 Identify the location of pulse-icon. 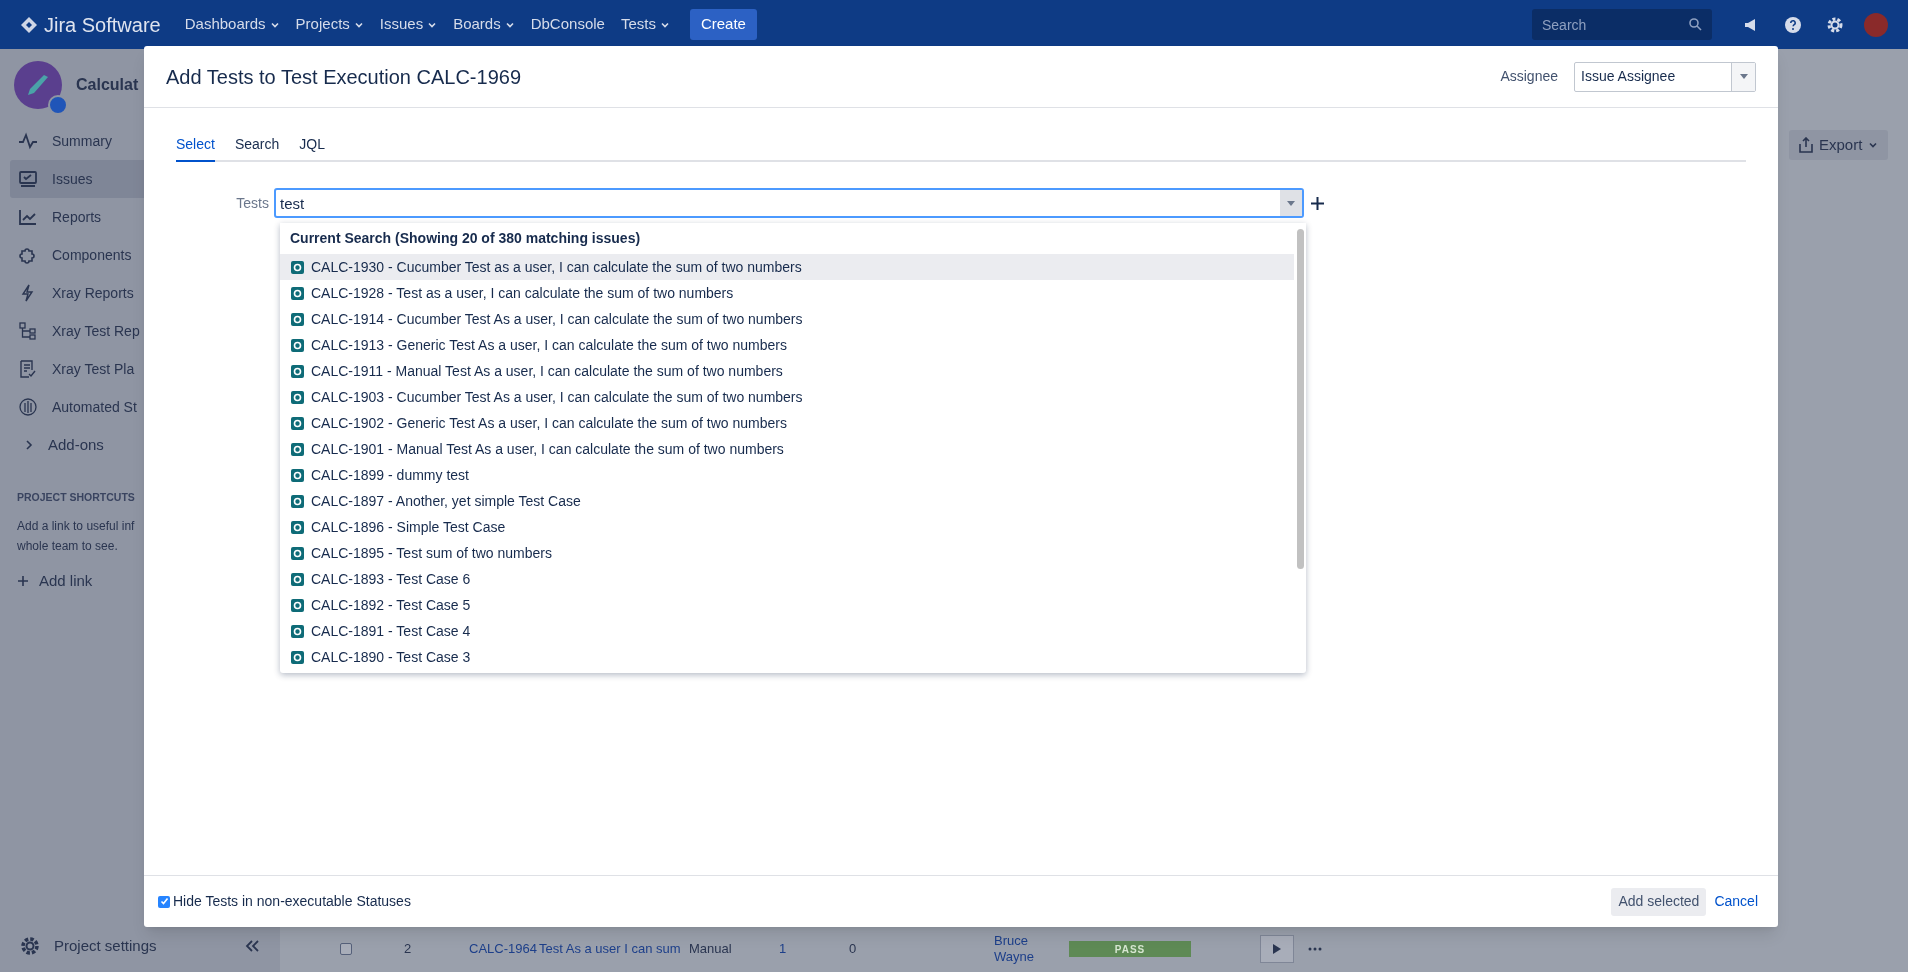
(28, 141).